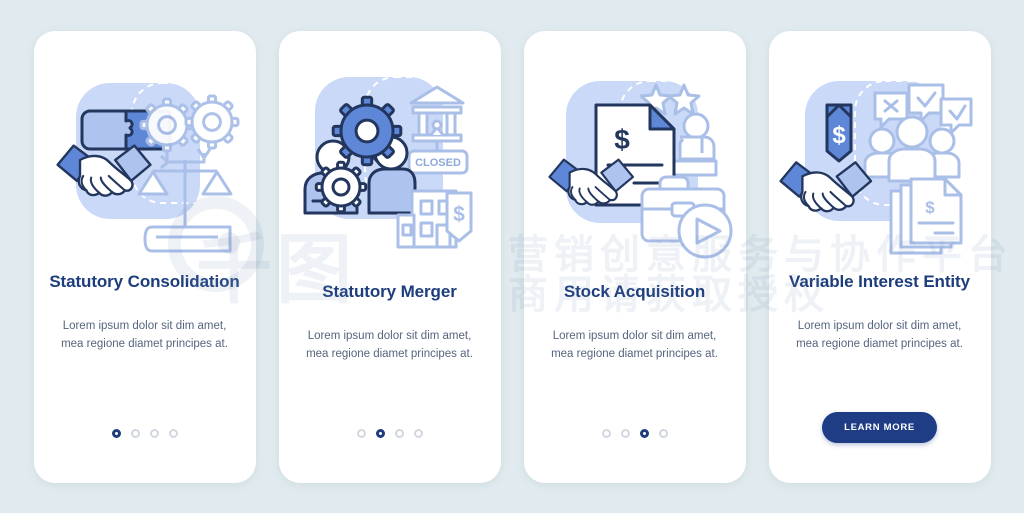 The width and height of the screenshot is (1024, 513). I want to click on screen-title: Statutory Consolidation, so click(144, 281).